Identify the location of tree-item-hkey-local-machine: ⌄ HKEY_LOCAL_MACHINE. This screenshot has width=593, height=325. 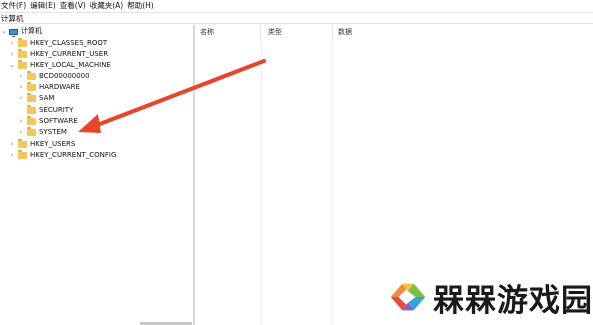
(59, 65).